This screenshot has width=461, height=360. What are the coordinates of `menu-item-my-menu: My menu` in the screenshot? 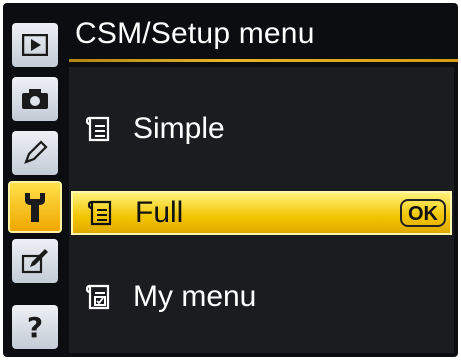 It's located at (261, 297).